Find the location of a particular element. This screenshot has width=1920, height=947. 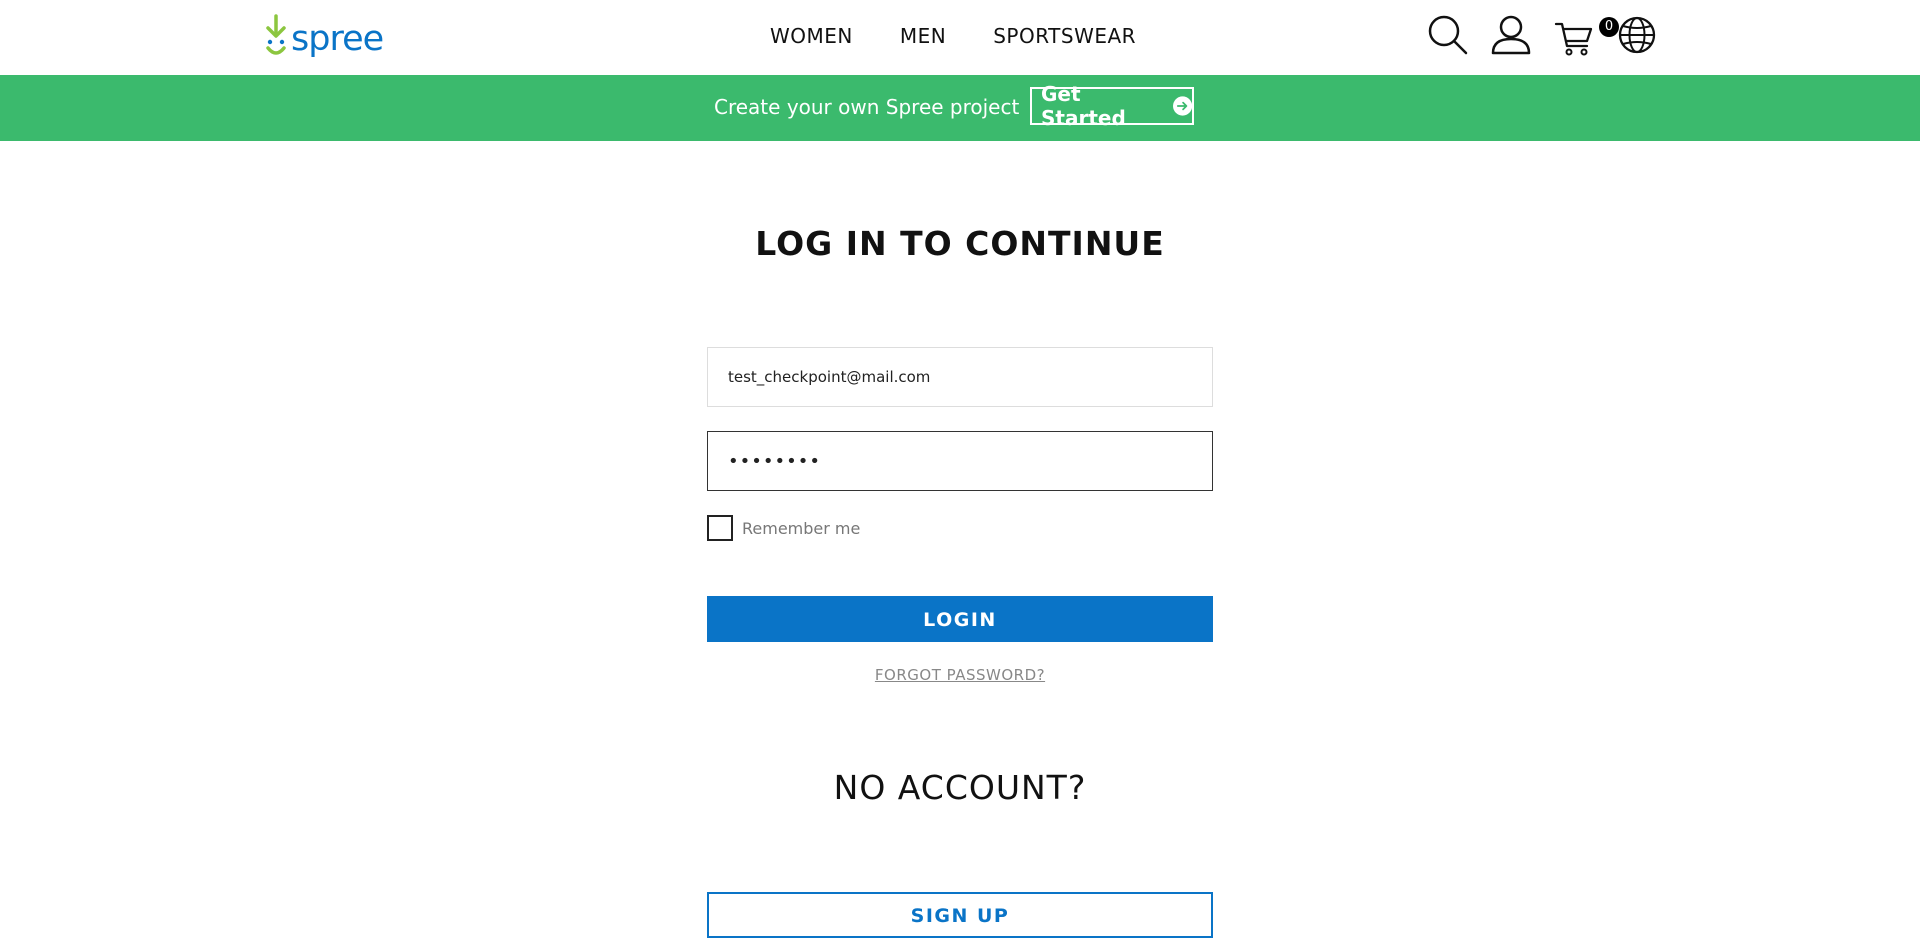

forgot-password-link: FORGOT PASSWORD? is located at coordinates (960, 675).